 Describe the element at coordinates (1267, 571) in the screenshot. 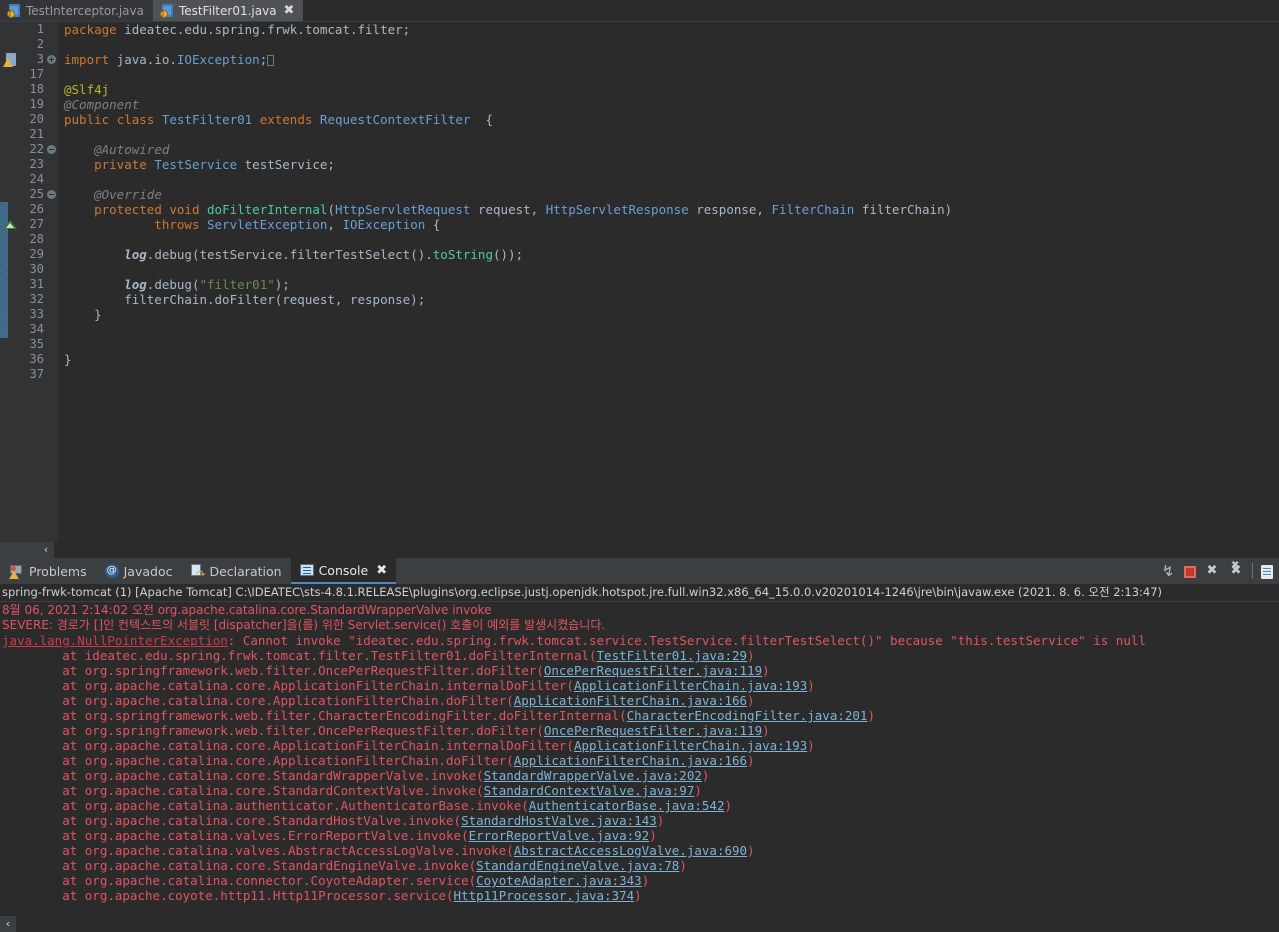

I see `open-console-icon` at that location.